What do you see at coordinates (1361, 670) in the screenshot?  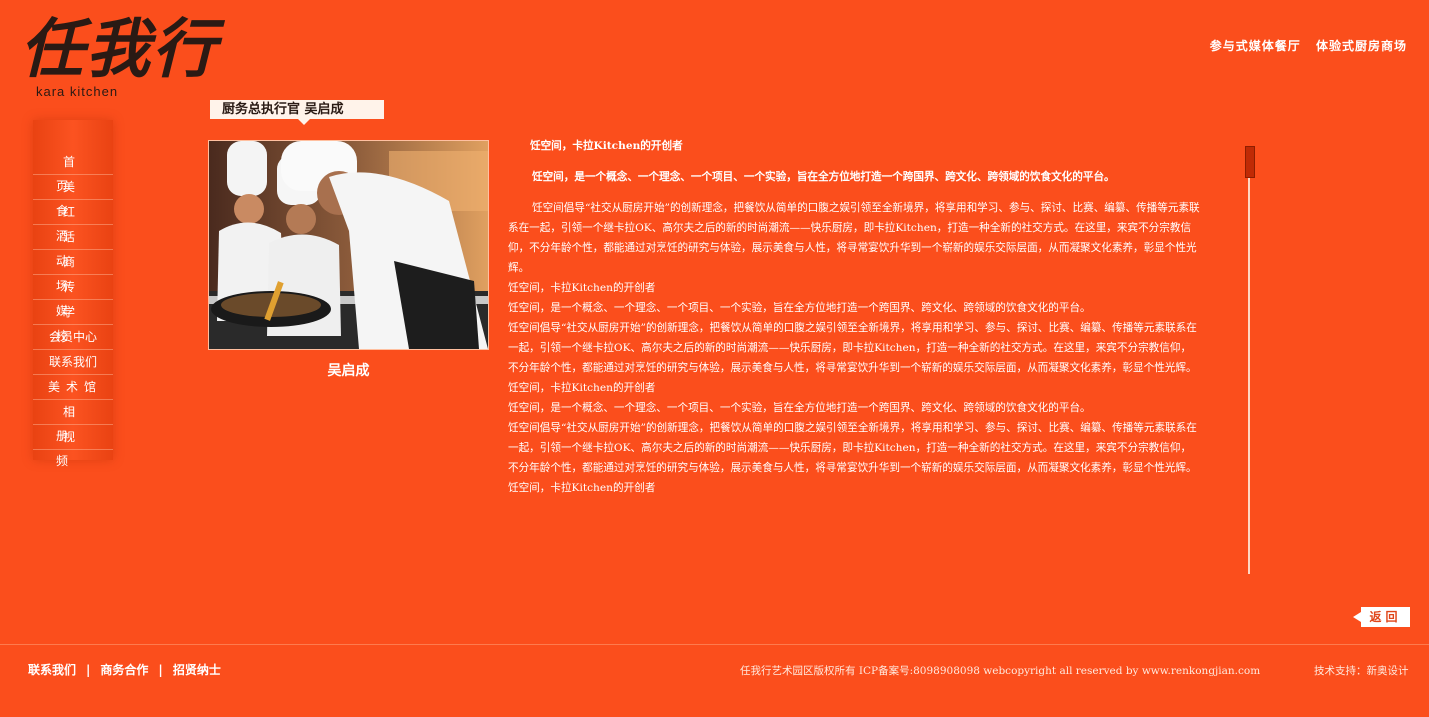 I see `footer-tech-support: 技术支持：新奥设计` at bounding box center [1361, 670].